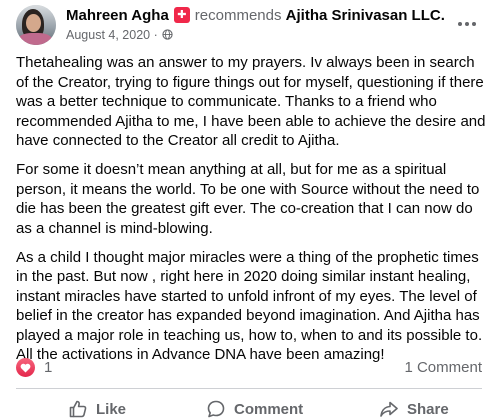 The image size is (495, 419). Describe the element at coordinates (443, 368) in the screenshot. I see `comment-count: 1 Comment` at that location.